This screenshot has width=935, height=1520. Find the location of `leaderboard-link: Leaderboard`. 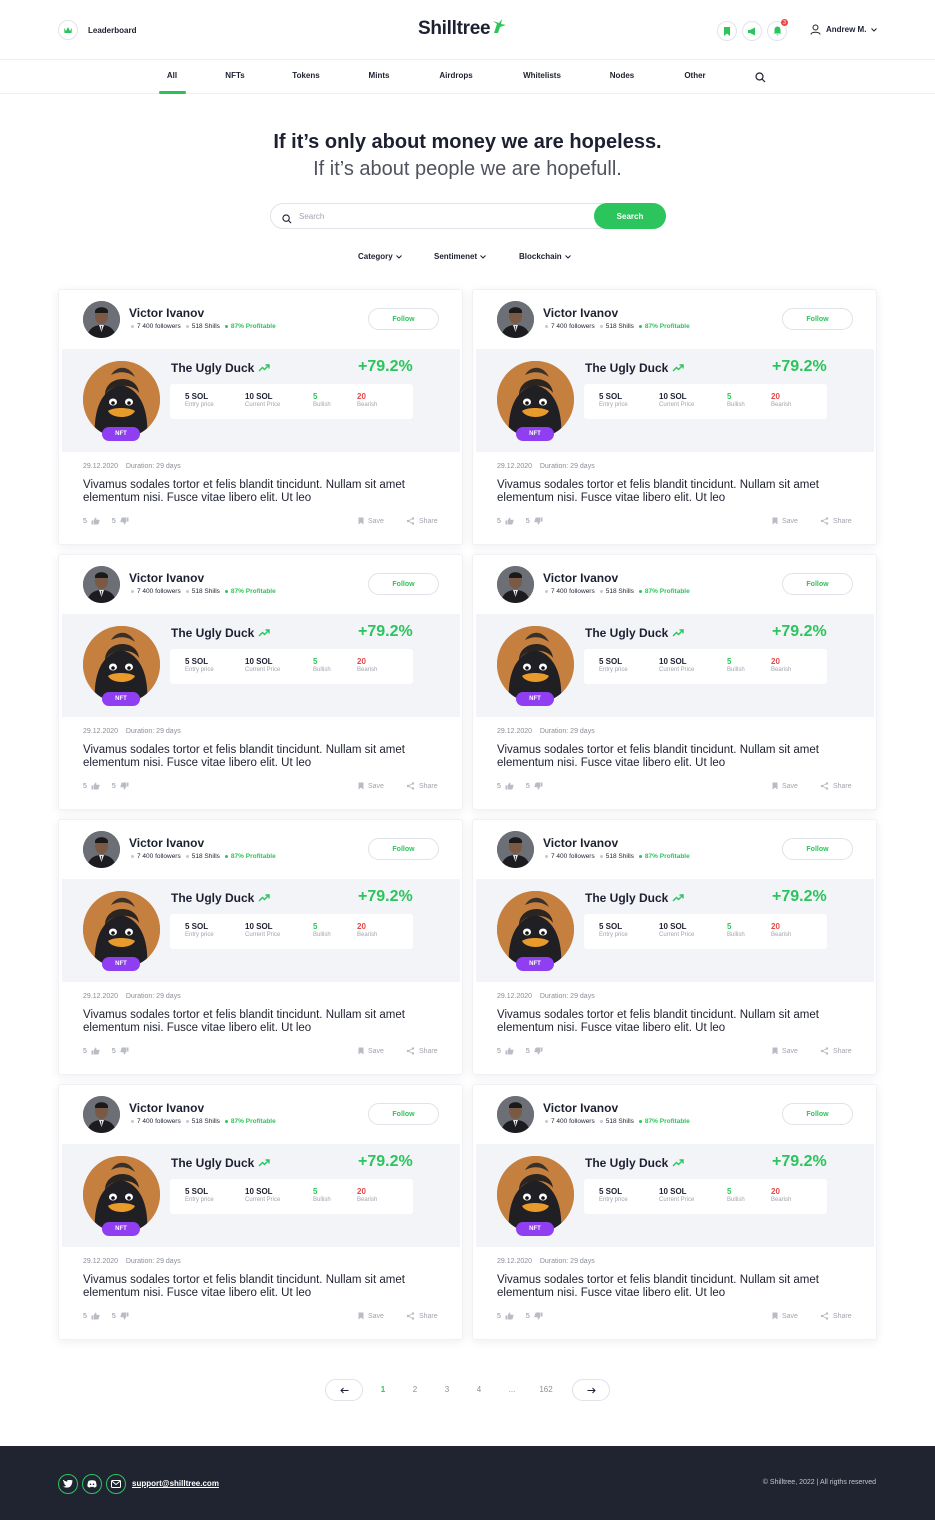

leaderboard-link: Leaderboard is located at coordinates (97, 30).